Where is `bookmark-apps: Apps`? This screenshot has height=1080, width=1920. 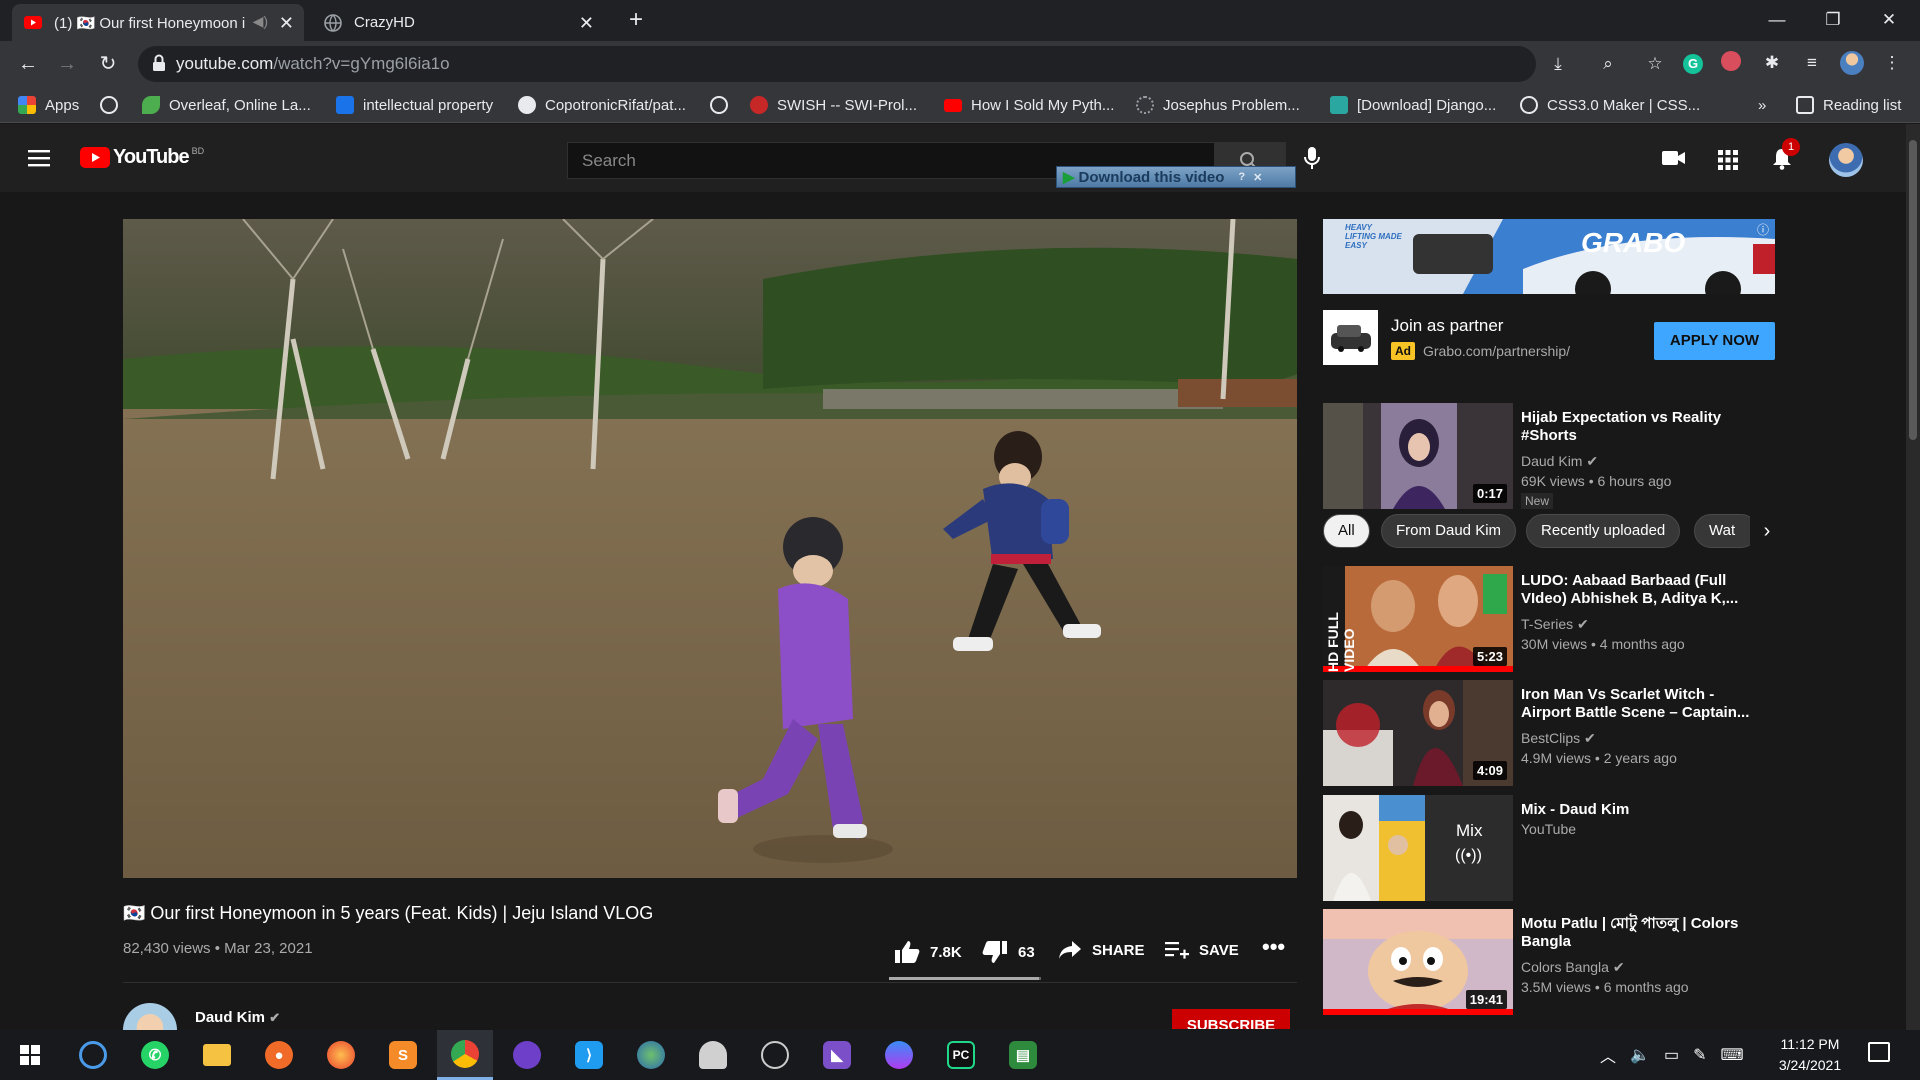
bookmark-apps: Apps is located at coordinates (48, 105).